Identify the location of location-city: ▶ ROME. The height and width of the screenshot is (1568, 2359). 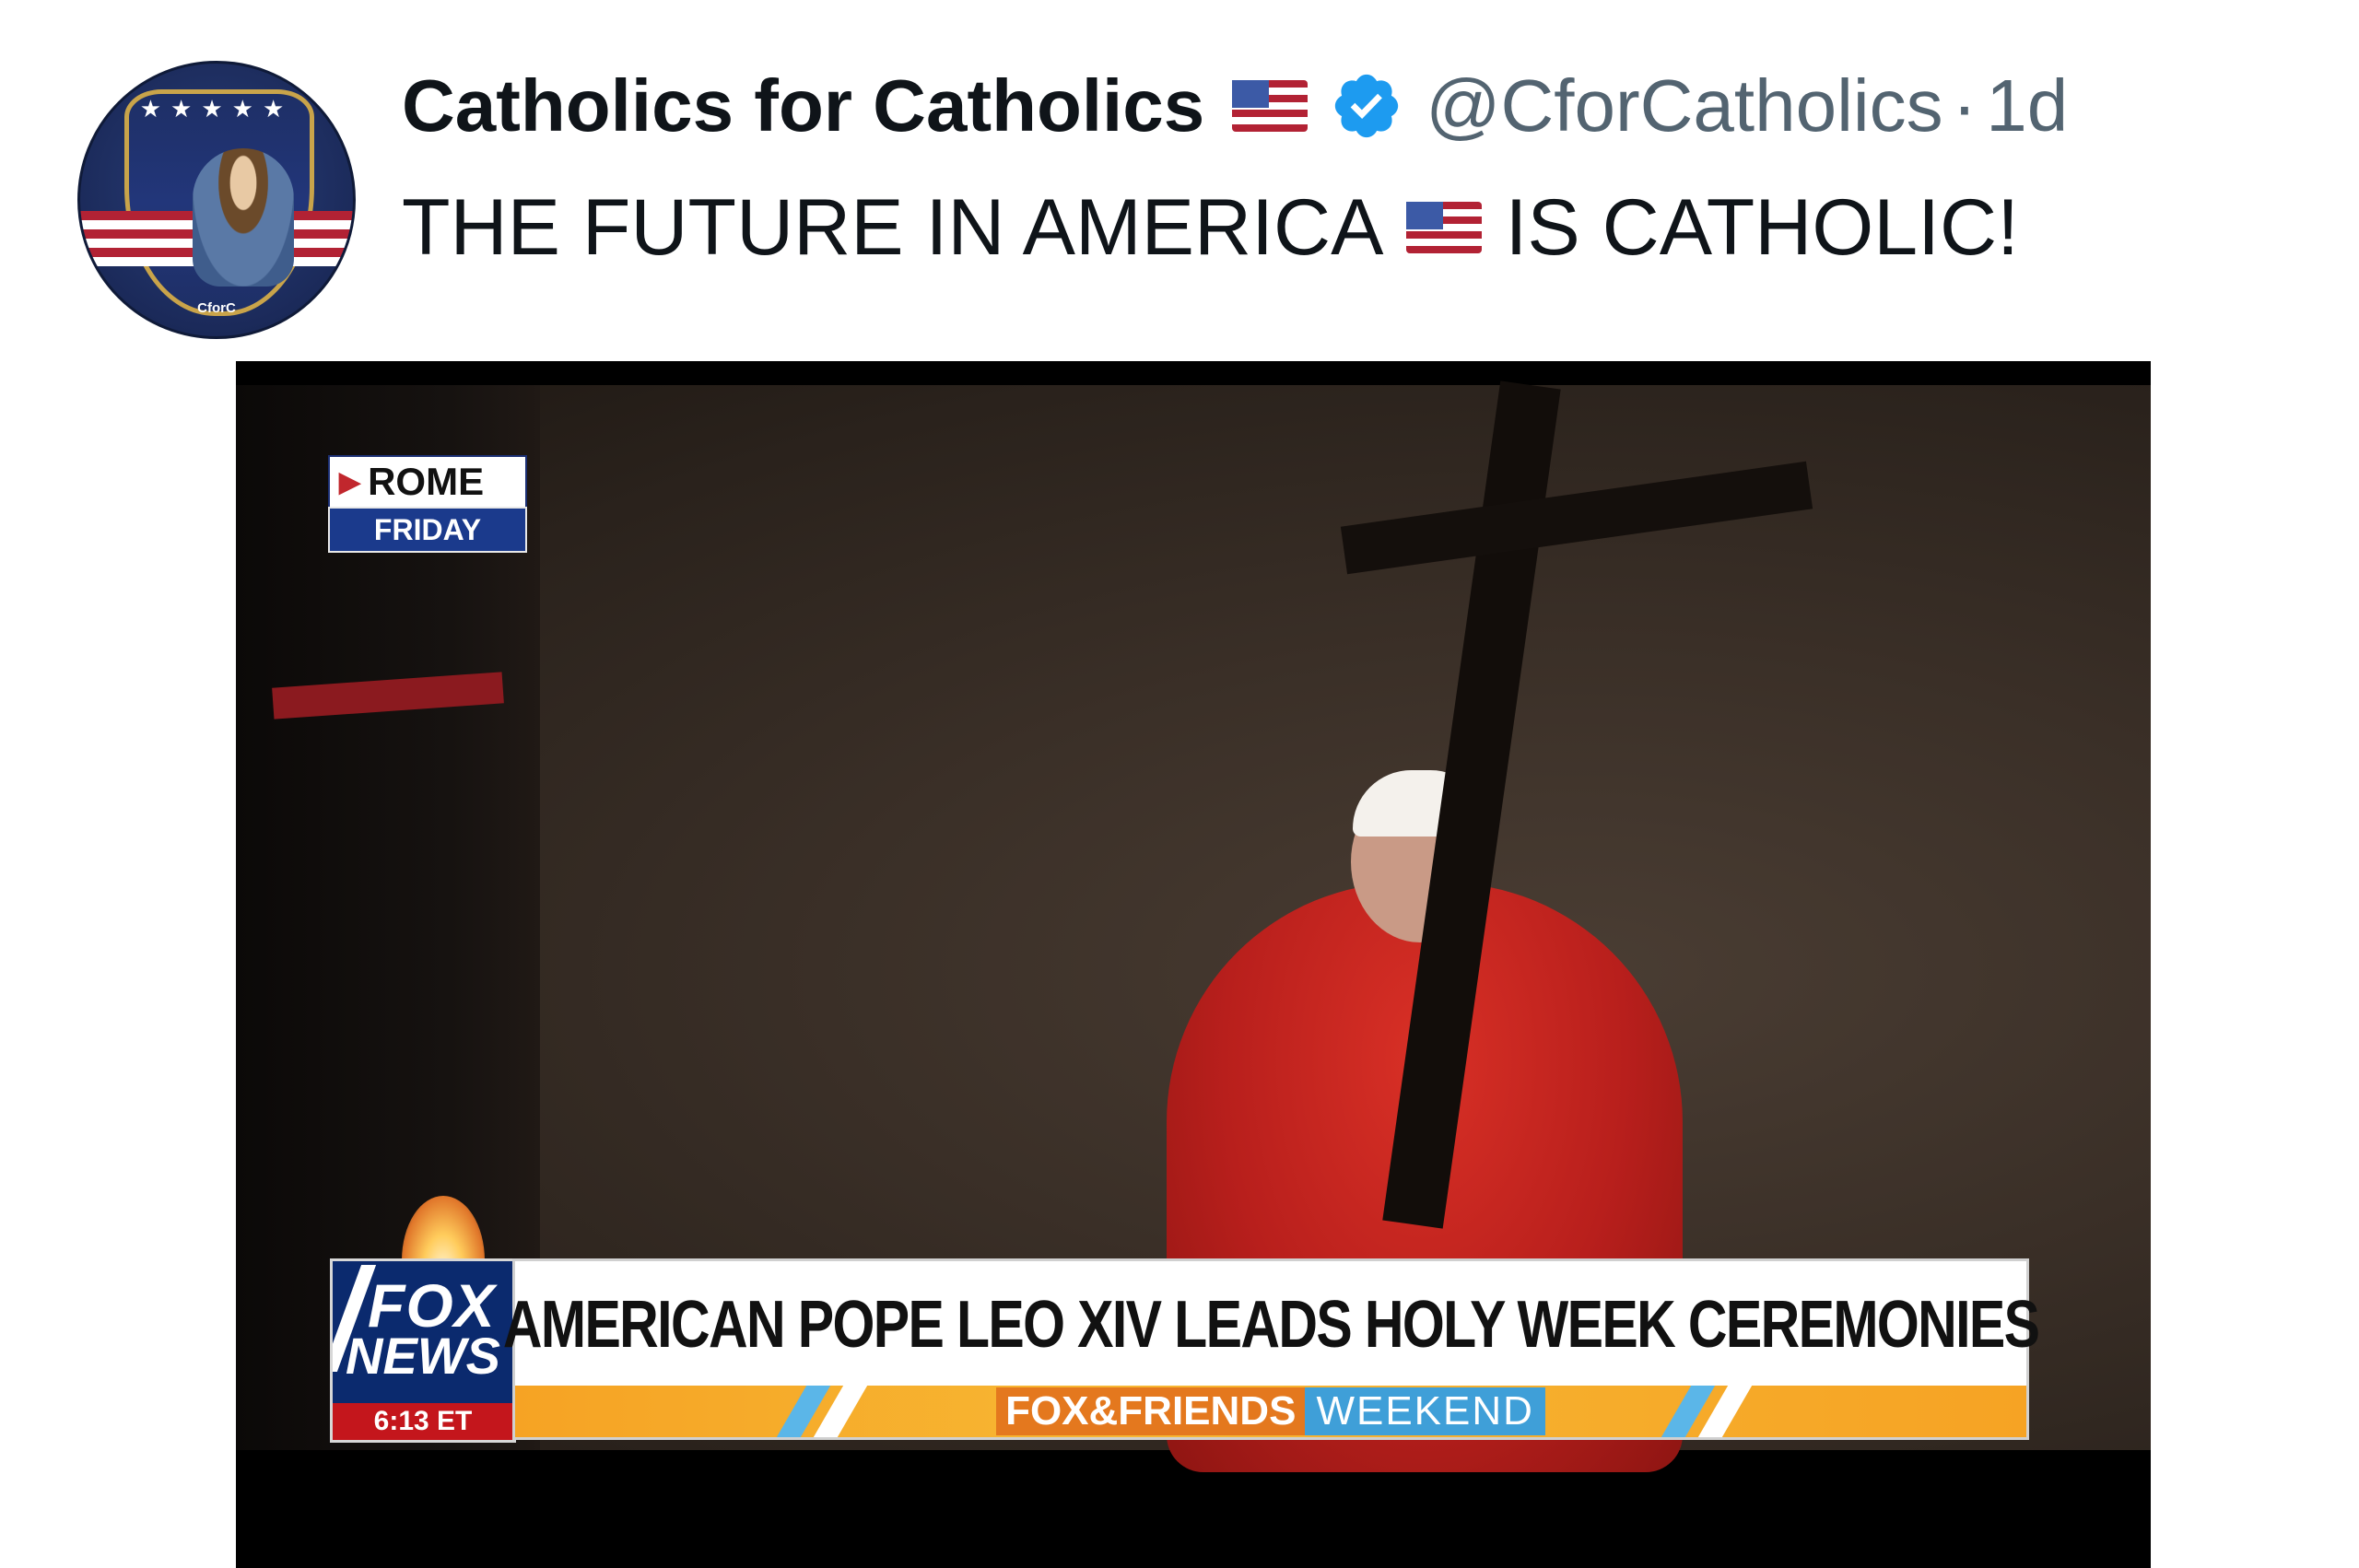
(427, 481).